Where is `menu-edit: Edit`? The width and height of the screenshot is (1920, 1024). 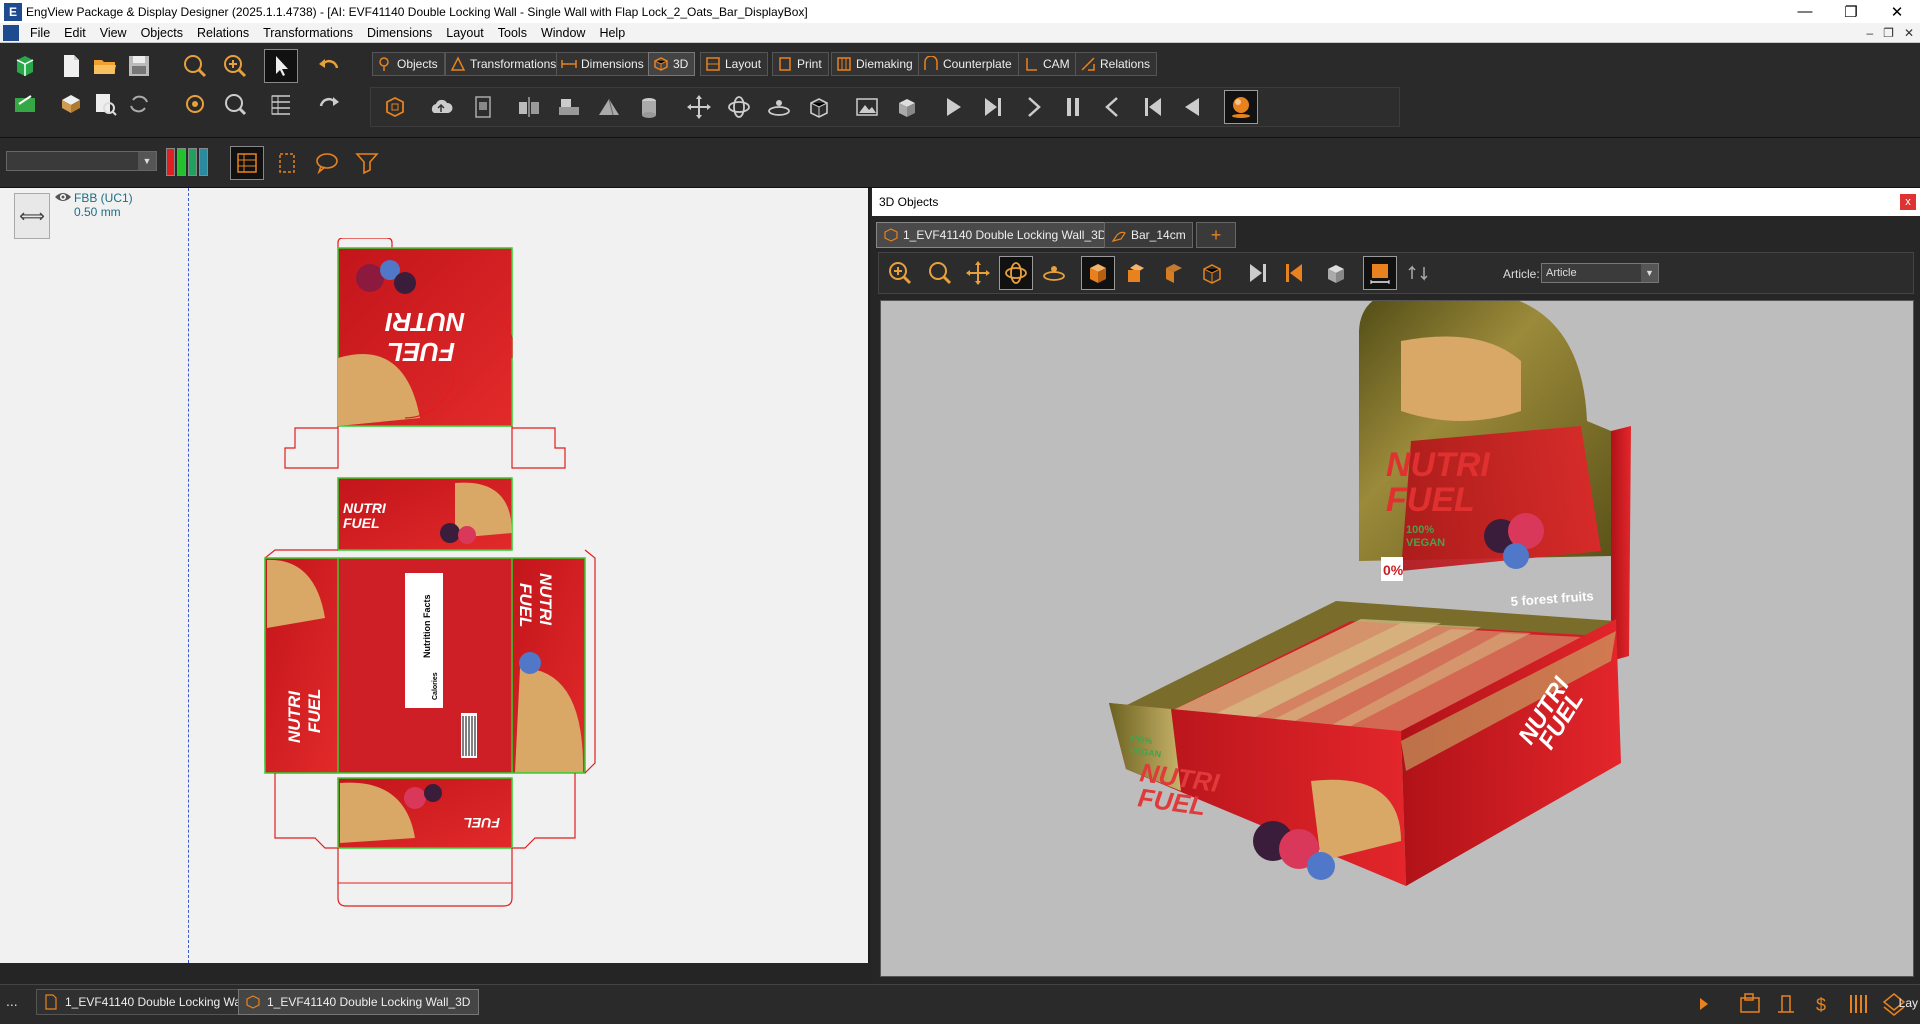 menu-edit: Edit is located at coordinates (75, 33).